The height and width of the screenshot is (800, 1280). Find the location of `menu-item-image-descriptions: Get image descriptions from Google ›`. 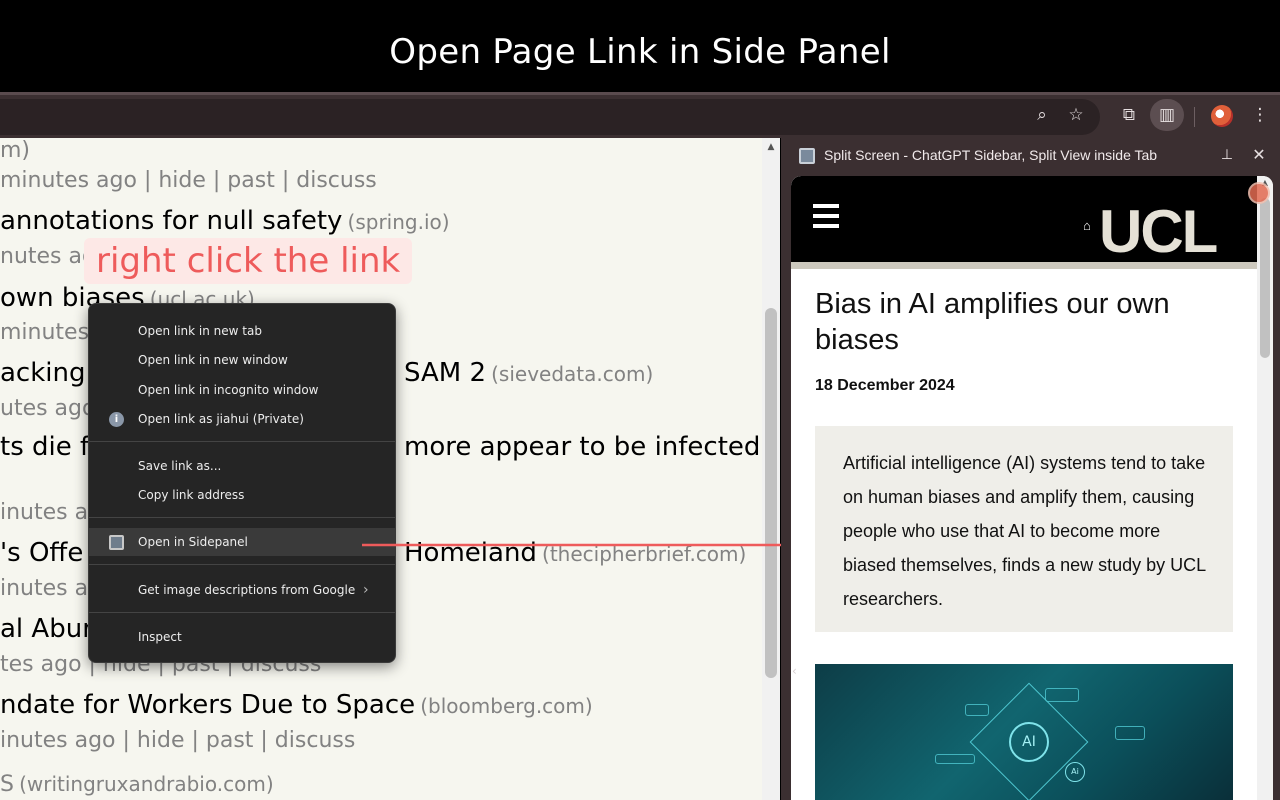

menu-item-image-descriptions: Get image descriptions from Google › is located at coordinates (242, 590).